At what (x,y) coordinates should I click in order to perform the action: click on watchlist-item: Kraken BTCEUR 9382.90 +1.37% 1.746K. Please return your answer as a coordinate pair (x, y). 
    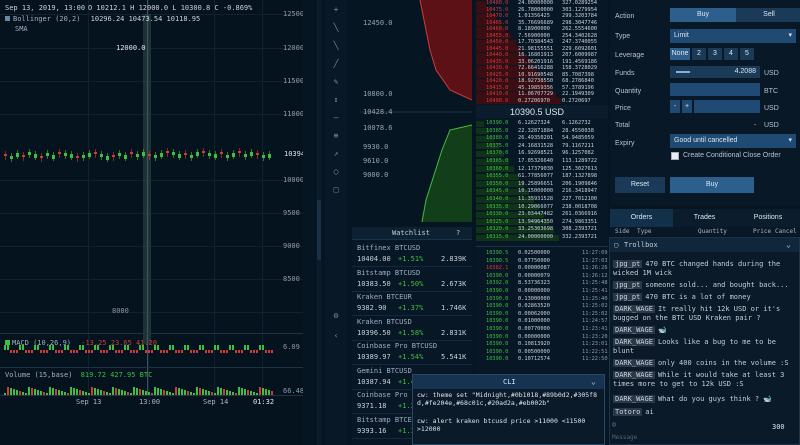
    Looking at the image, I should click on (412, 304).